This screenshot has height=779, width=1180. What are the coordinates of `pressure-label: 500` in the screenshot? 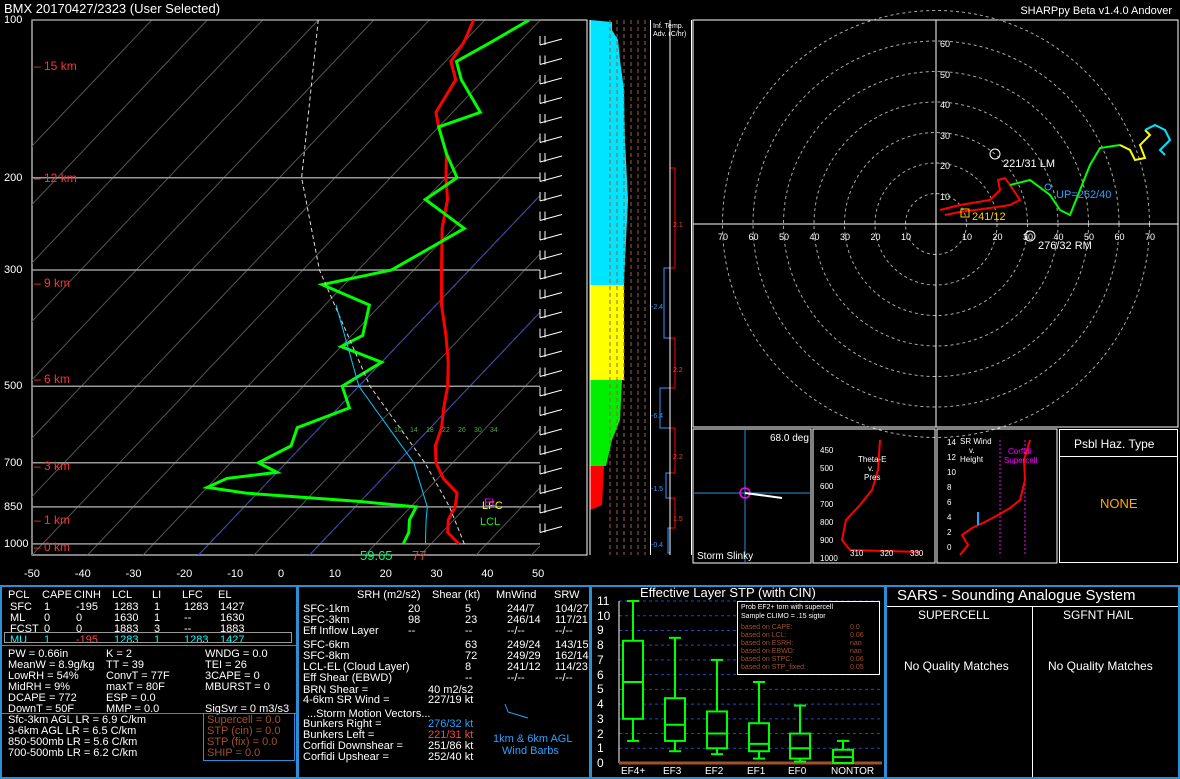 It's located at (13, 386).